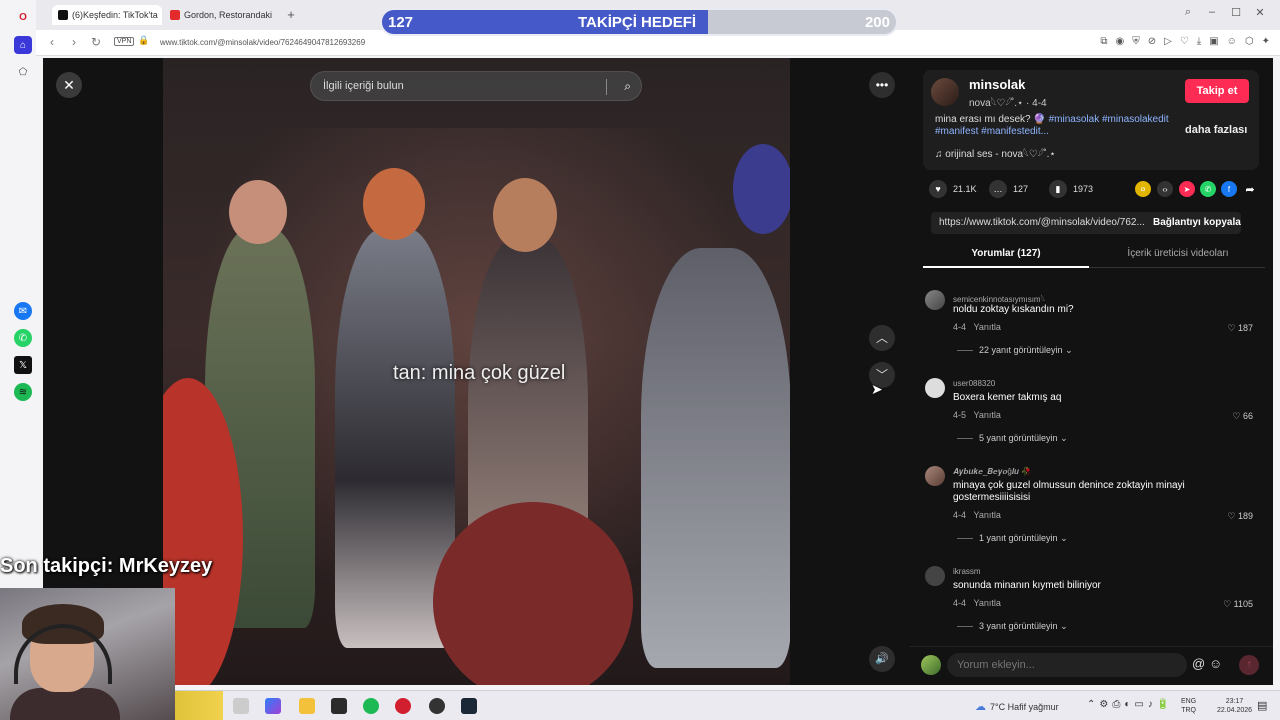 This screenshot has width=1280, height=720. I want to click on like-count: 21.1K, so click(965, 189).